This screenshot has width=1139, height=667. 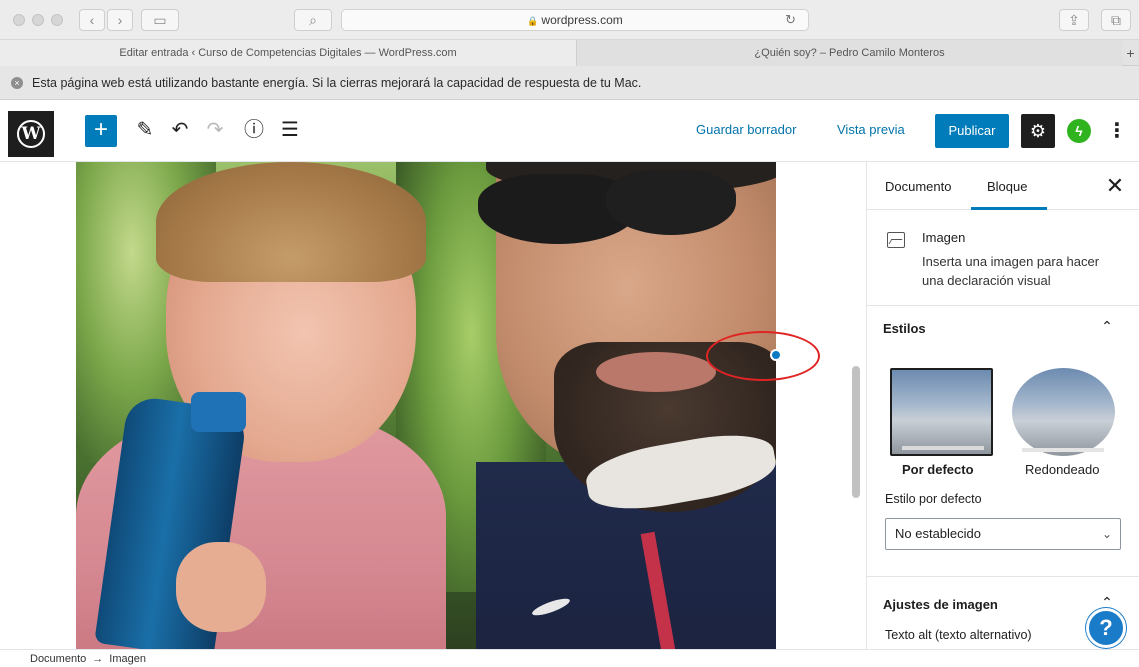 I want to click on search-icon: ⌕, so click(x=313, y=20).